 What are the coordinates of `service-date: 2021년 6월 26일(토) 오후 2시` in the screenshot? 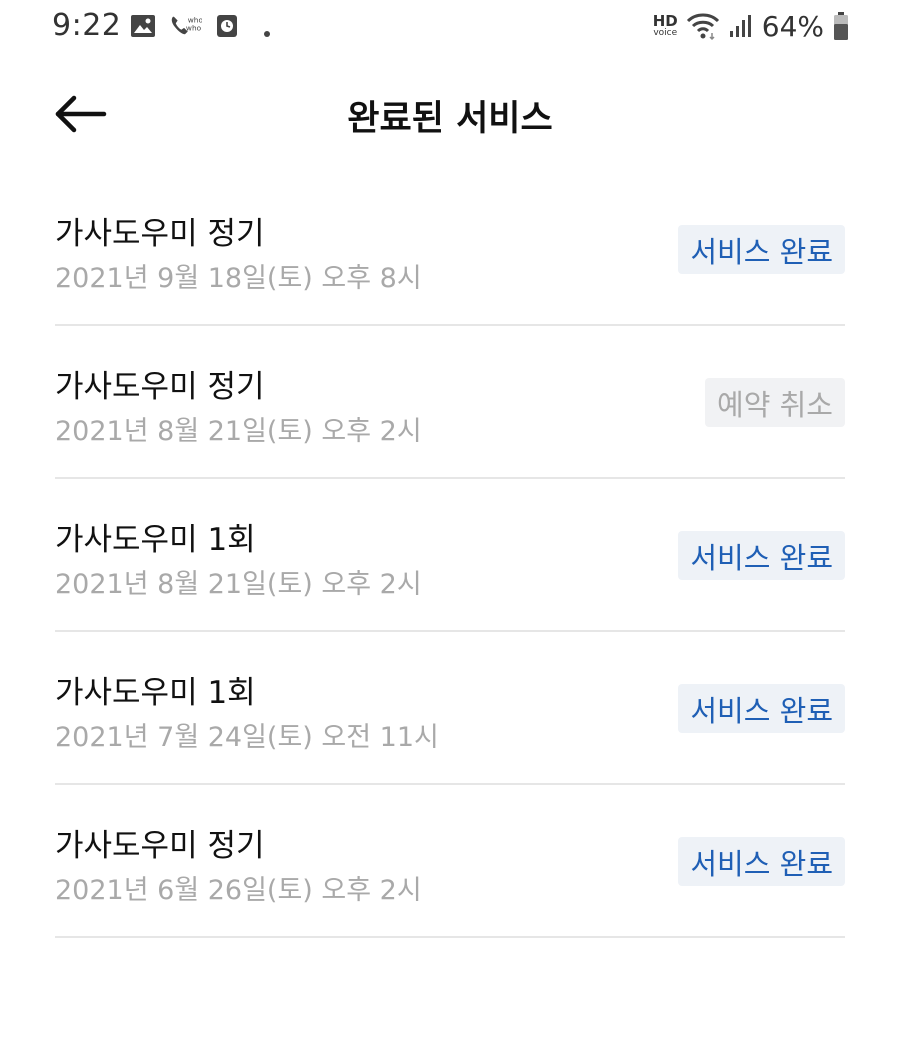 It's located at (238, 890).